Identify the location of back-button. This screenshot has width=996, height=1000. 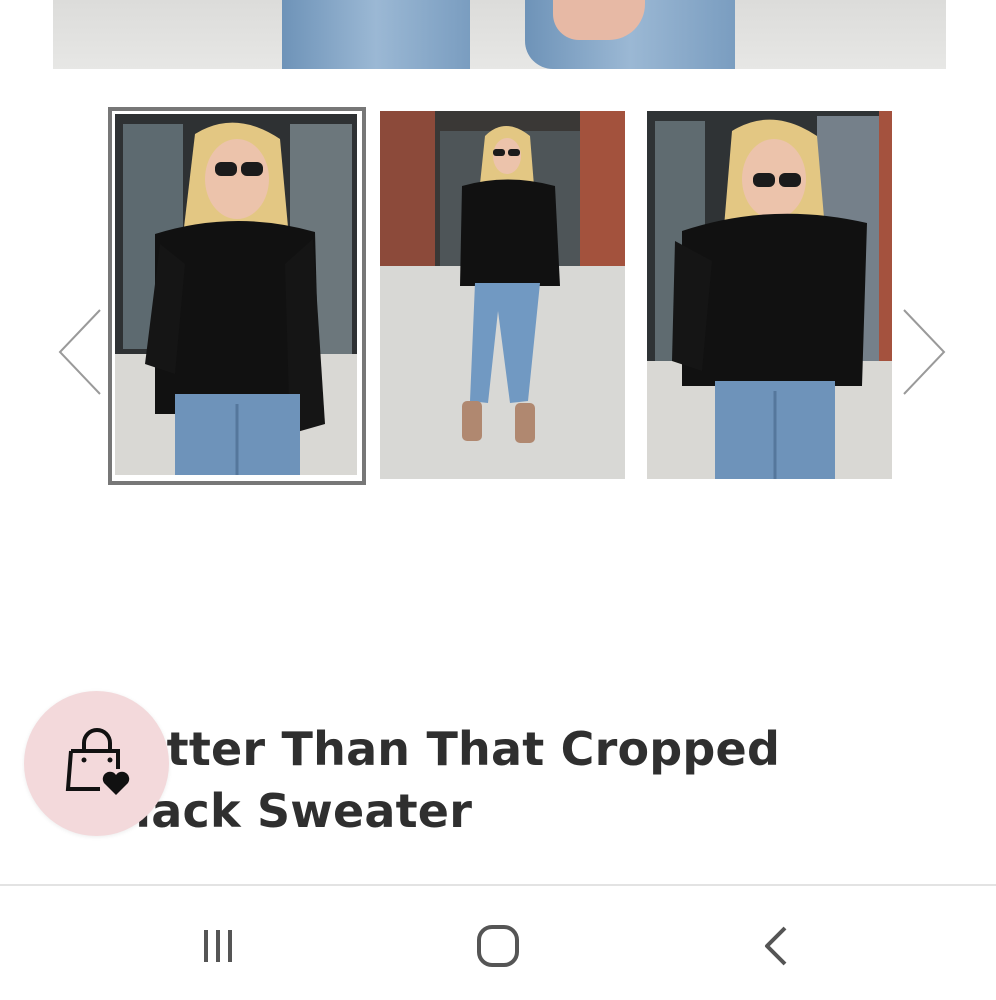
(777, 946).